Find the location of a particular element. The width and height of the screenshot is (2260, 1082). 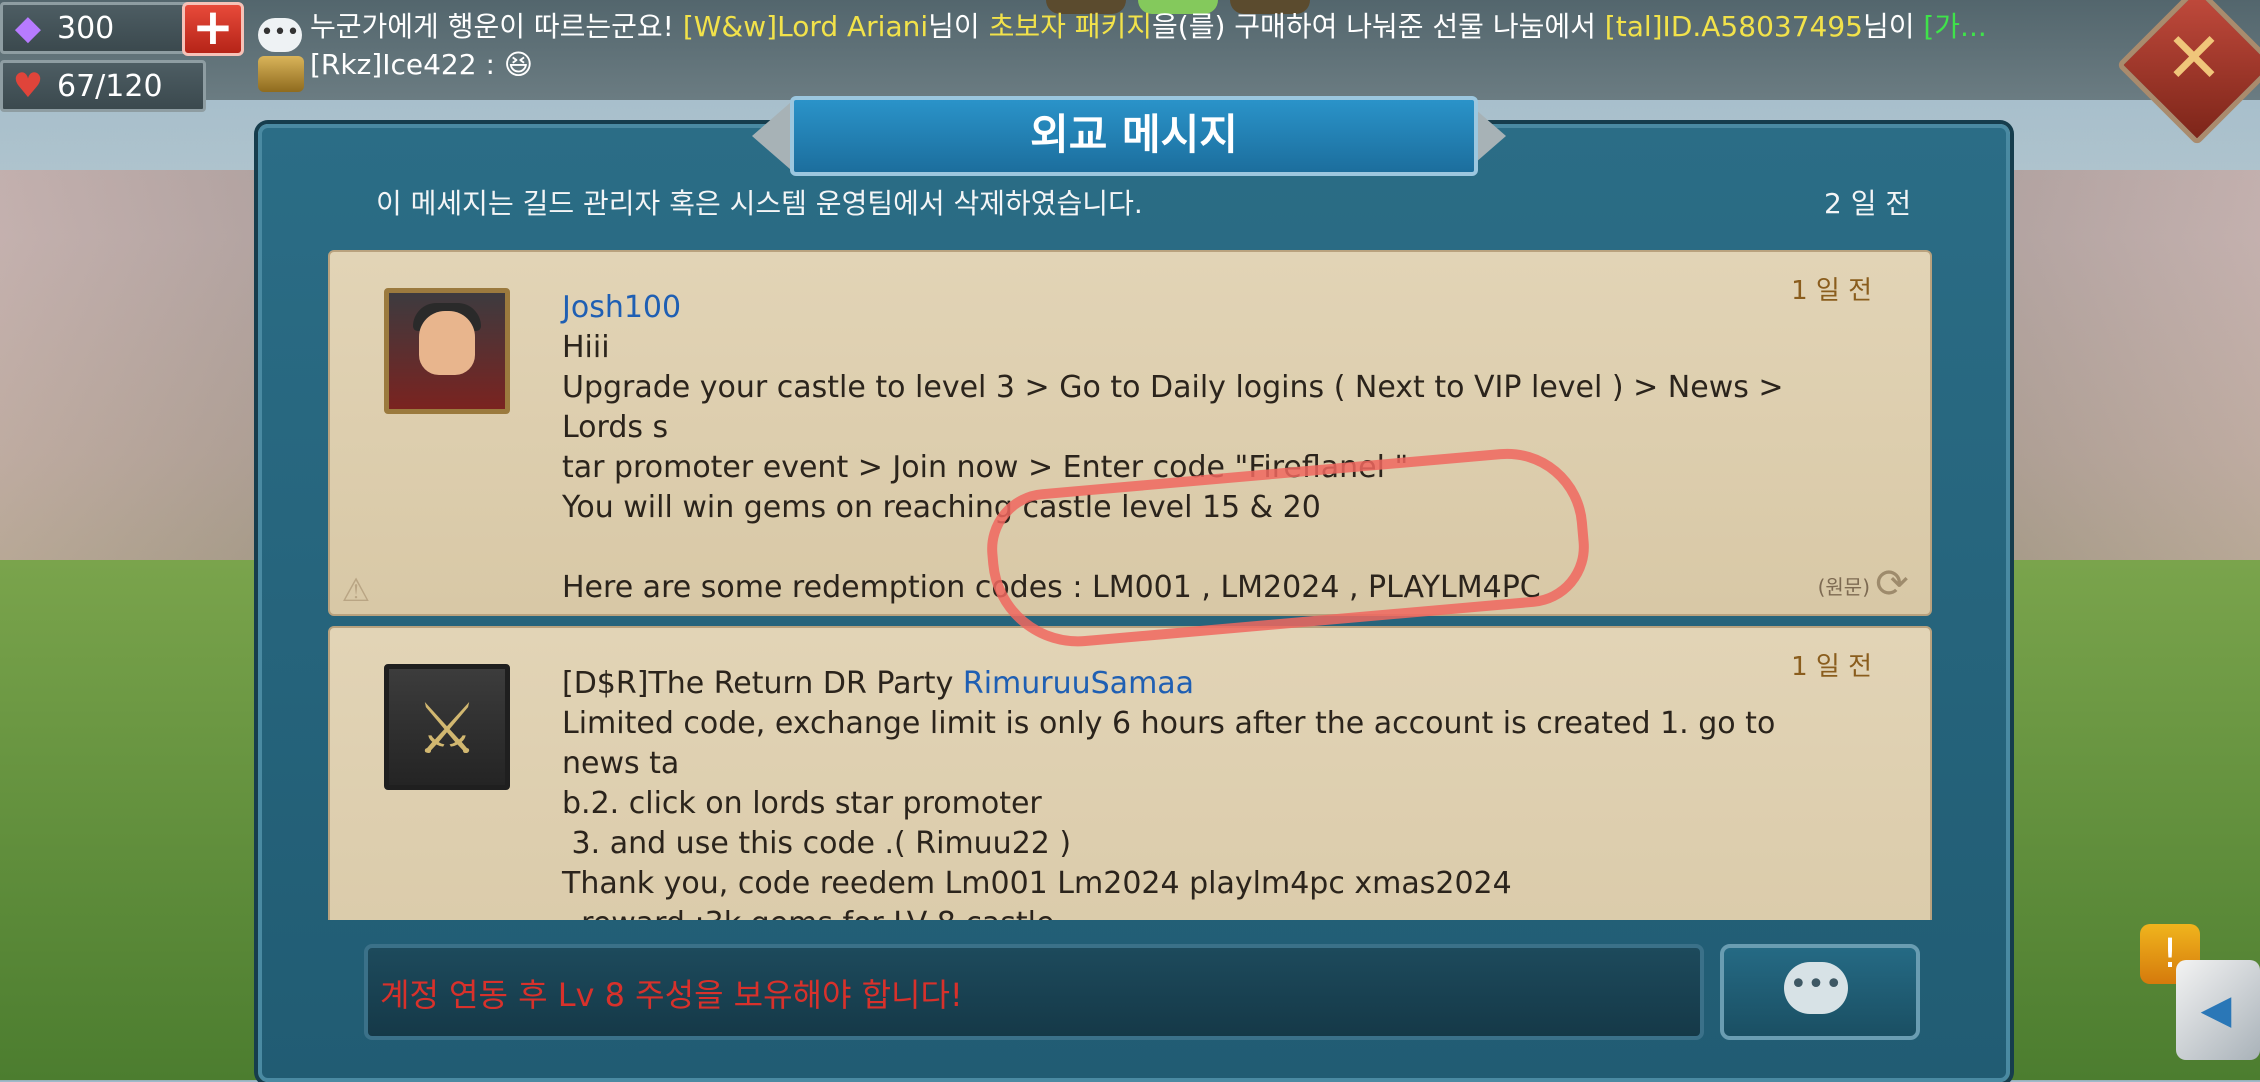

guild-name: [D$R]The Return DR Party is located at coordinates (762, 683).